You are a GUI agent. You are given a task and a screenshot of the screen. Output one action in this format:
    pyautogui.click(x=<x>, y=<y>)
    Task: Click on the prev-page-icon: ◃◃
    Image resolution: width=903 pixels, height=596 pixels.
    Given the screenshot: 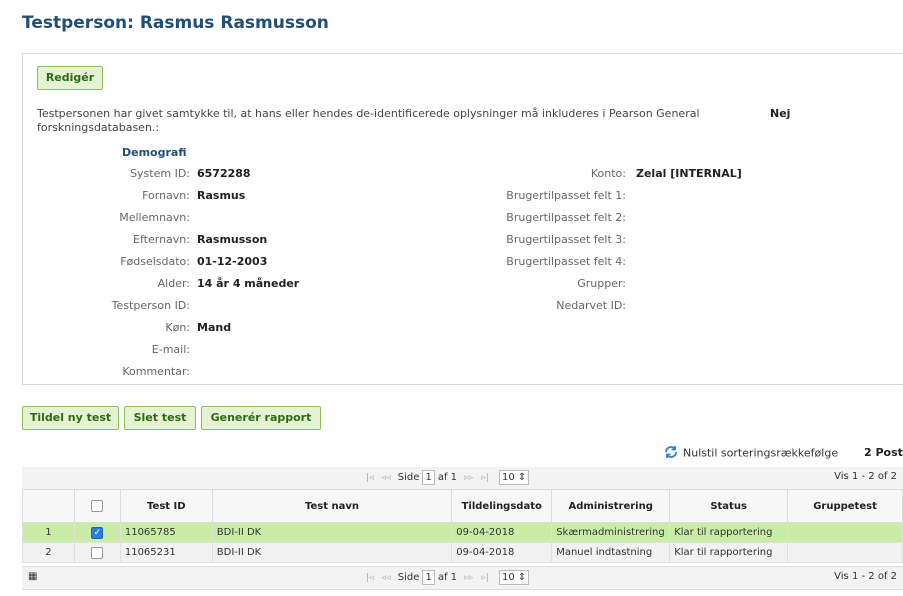 What is the action you would take?
    pyautogui.click(x=386, y=478)
    